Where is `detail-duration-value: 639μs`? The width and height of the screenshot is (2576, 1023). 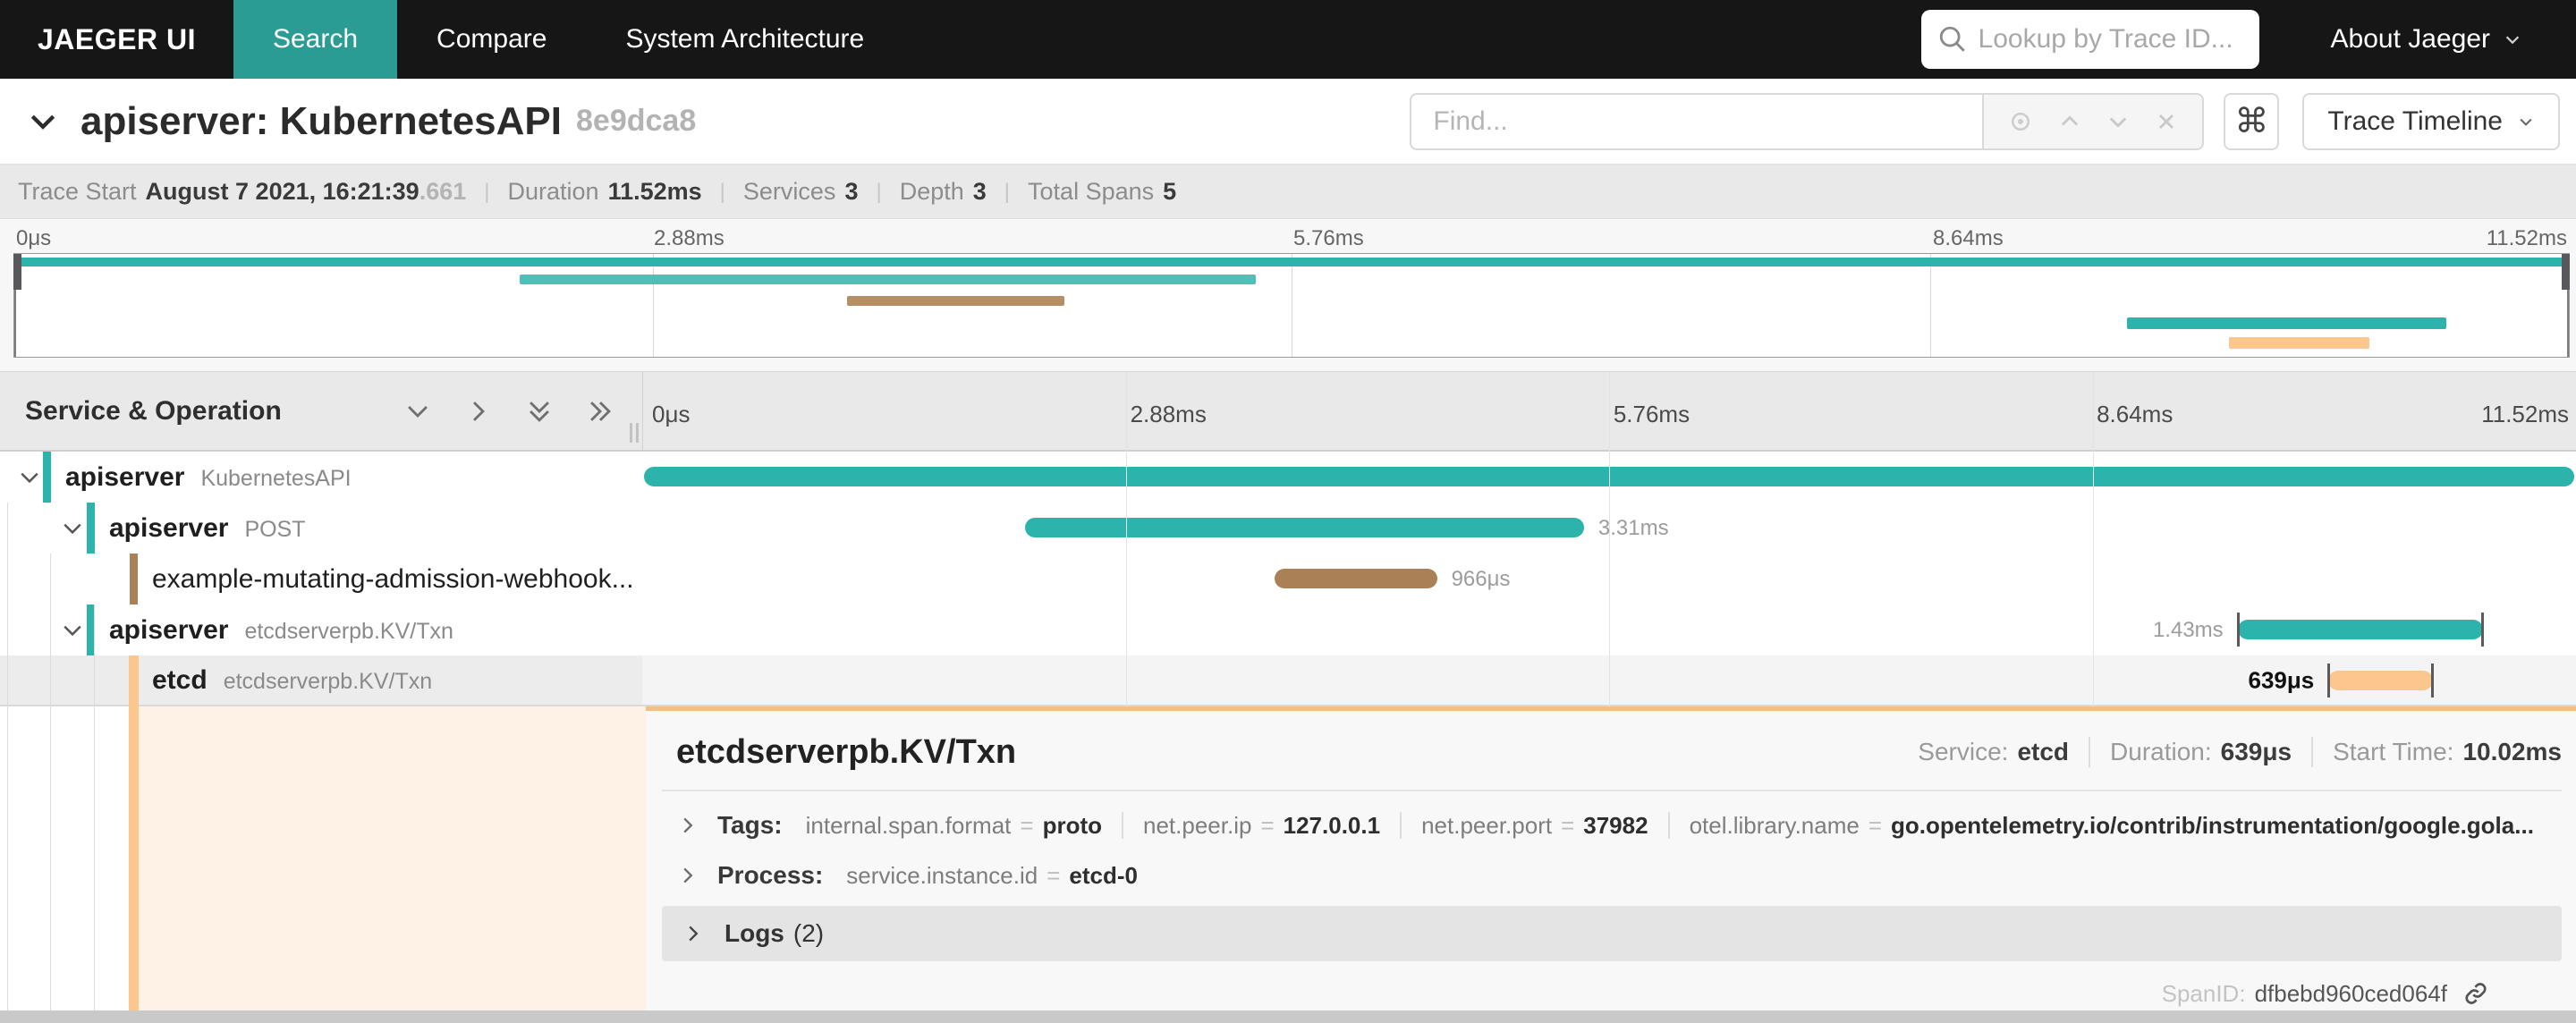 detail-duration-value: 639μs is located at coordinates (2256, 751).